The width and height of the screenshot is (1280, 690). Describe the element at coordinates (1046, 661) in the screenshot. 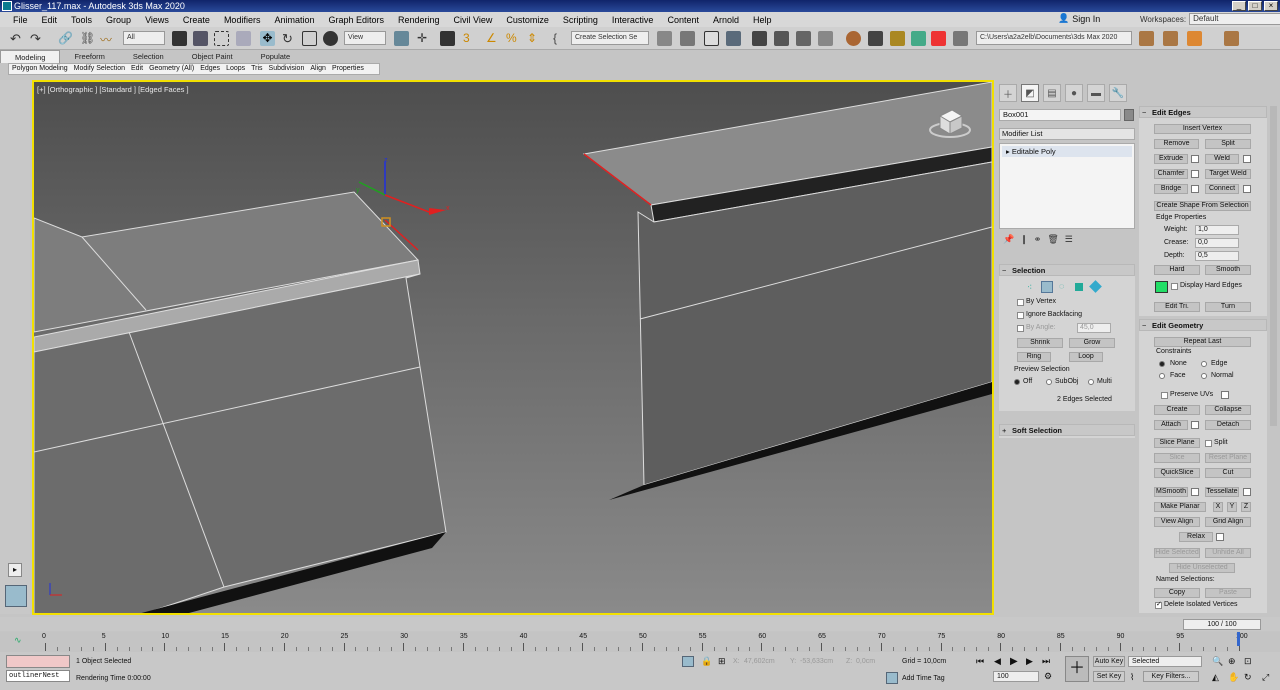

I see `goto-end-icon: ⏭` at that location.